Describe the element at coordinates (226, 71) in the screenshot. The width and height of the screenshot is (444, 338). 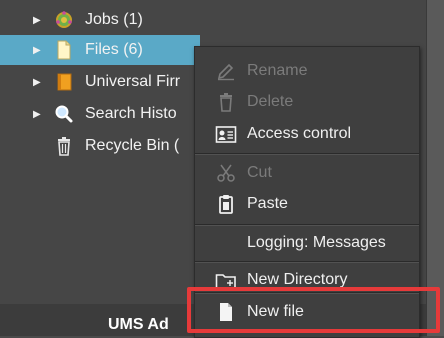
I see `pencil-icon` at that location.